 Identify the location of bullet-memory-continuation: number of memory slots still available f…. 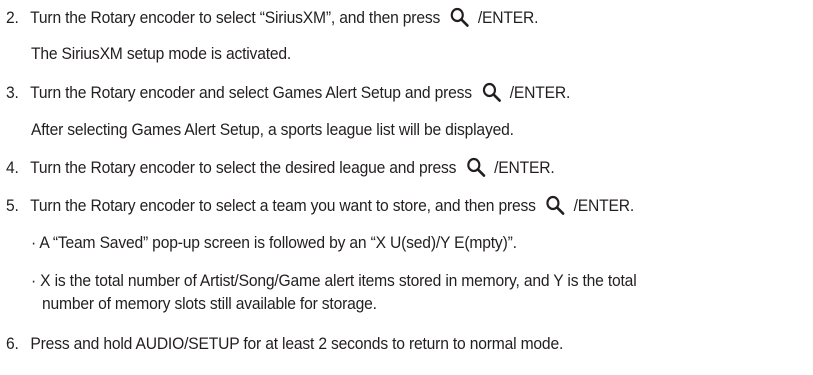
(209, 304).